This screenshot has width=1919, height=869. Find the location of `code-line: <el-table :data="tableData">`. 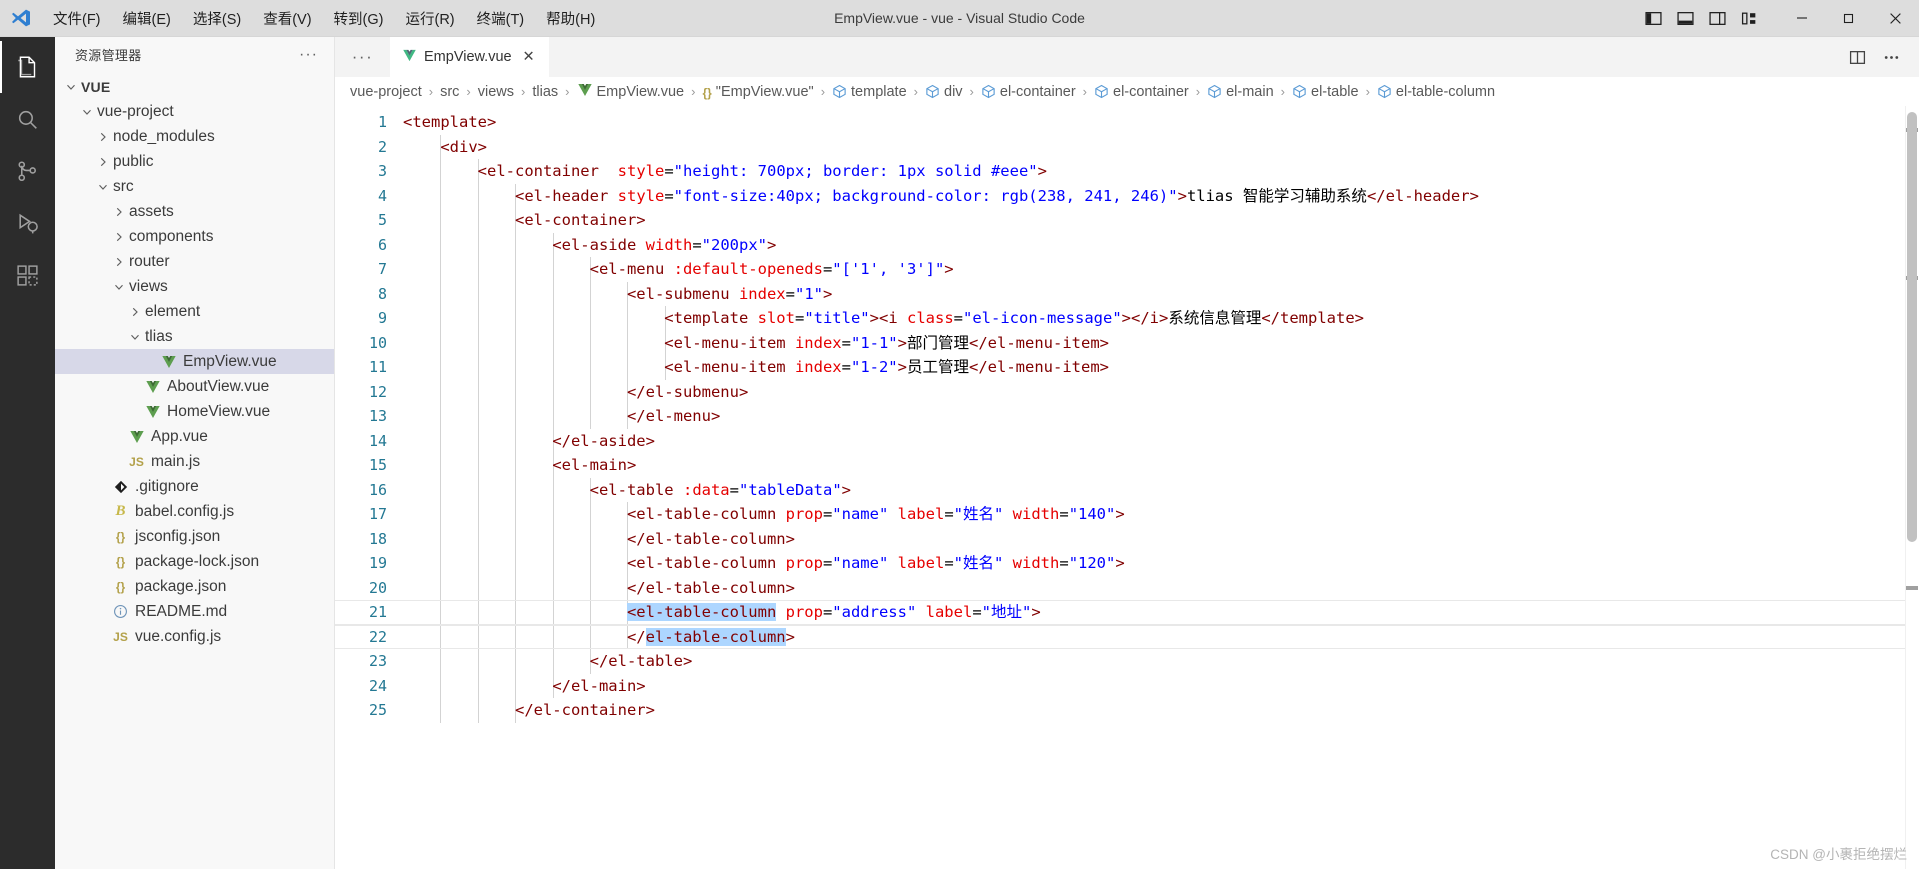

code-line: <el-table :data="tableData"> is located at coordinates (1154, 490).